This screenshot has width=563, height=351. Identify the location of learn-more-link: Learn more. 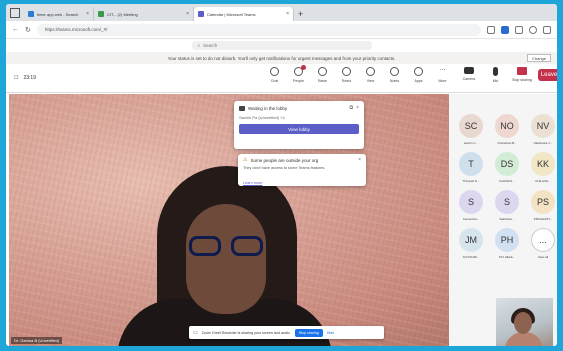
(252, 183).